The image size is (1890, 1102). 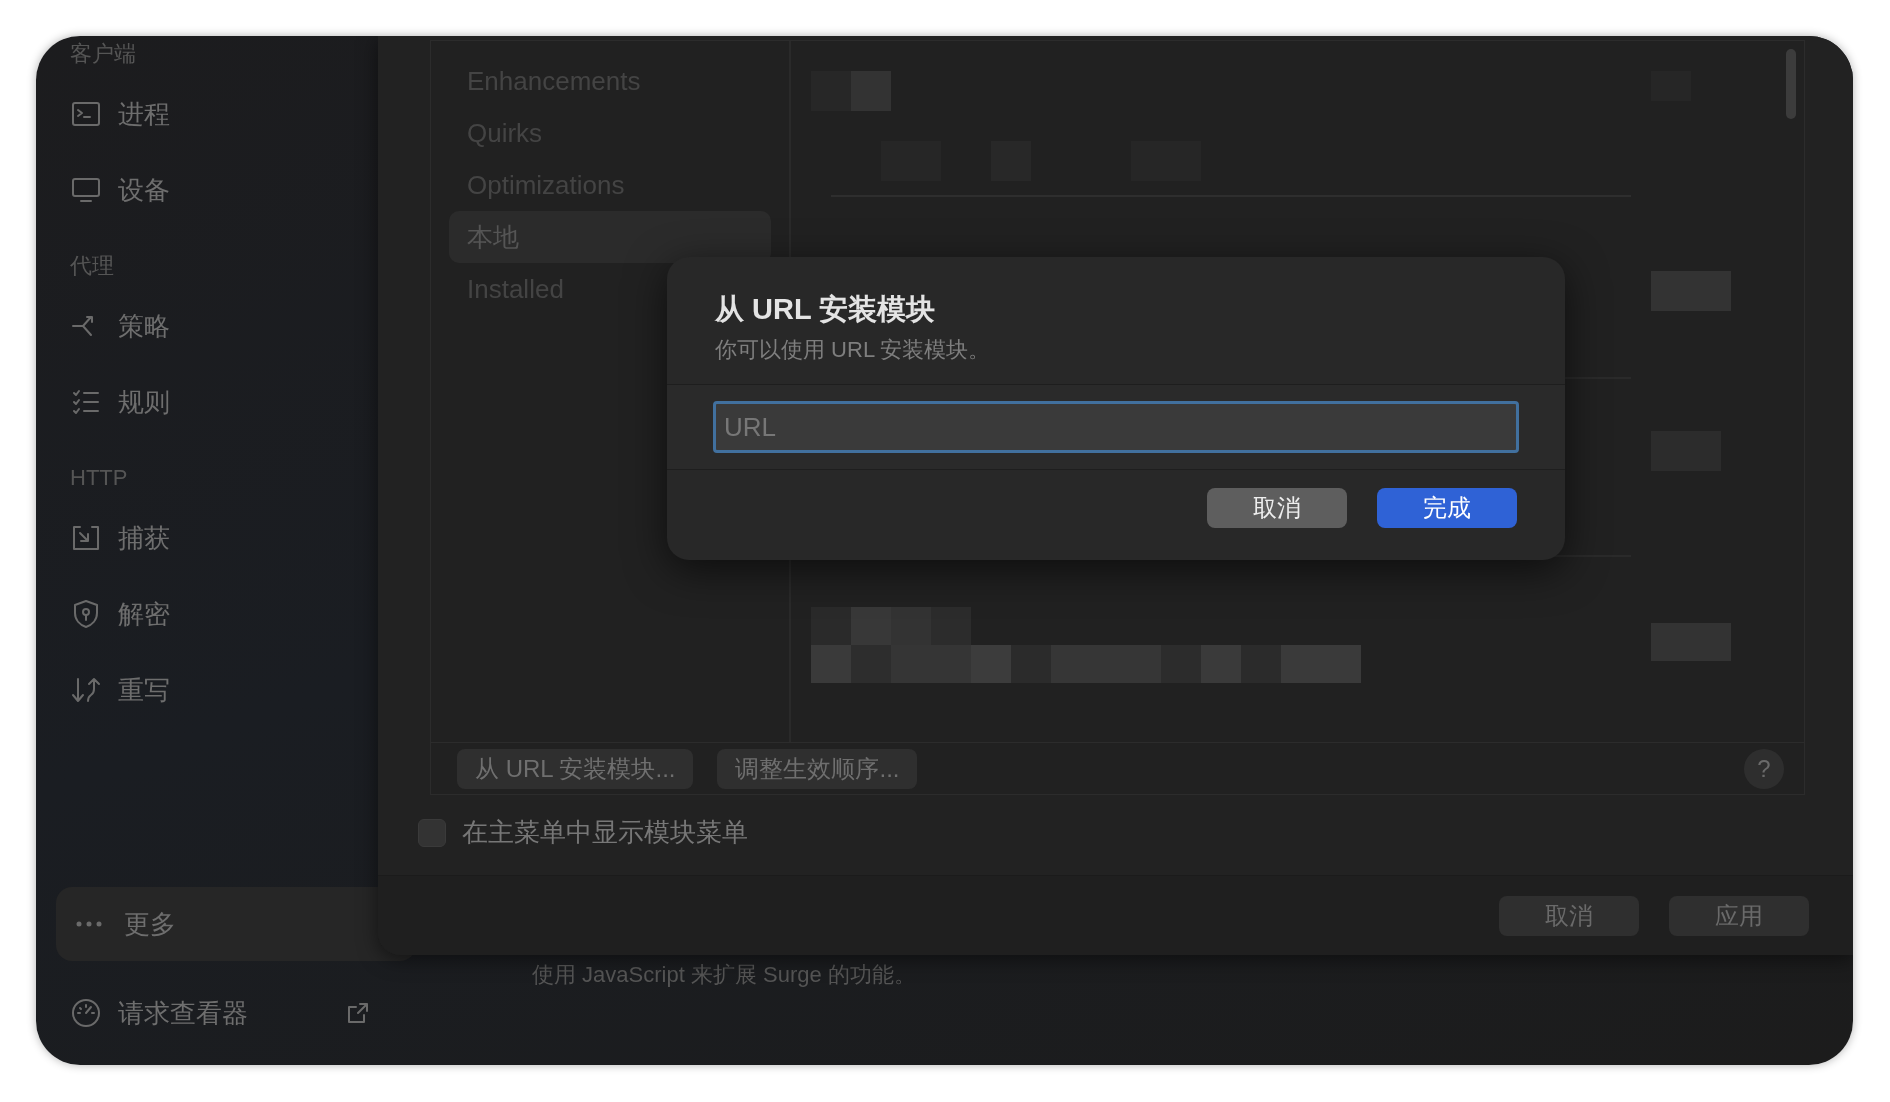 I want to click on gauge-icon, so click(x=86, y=1013).